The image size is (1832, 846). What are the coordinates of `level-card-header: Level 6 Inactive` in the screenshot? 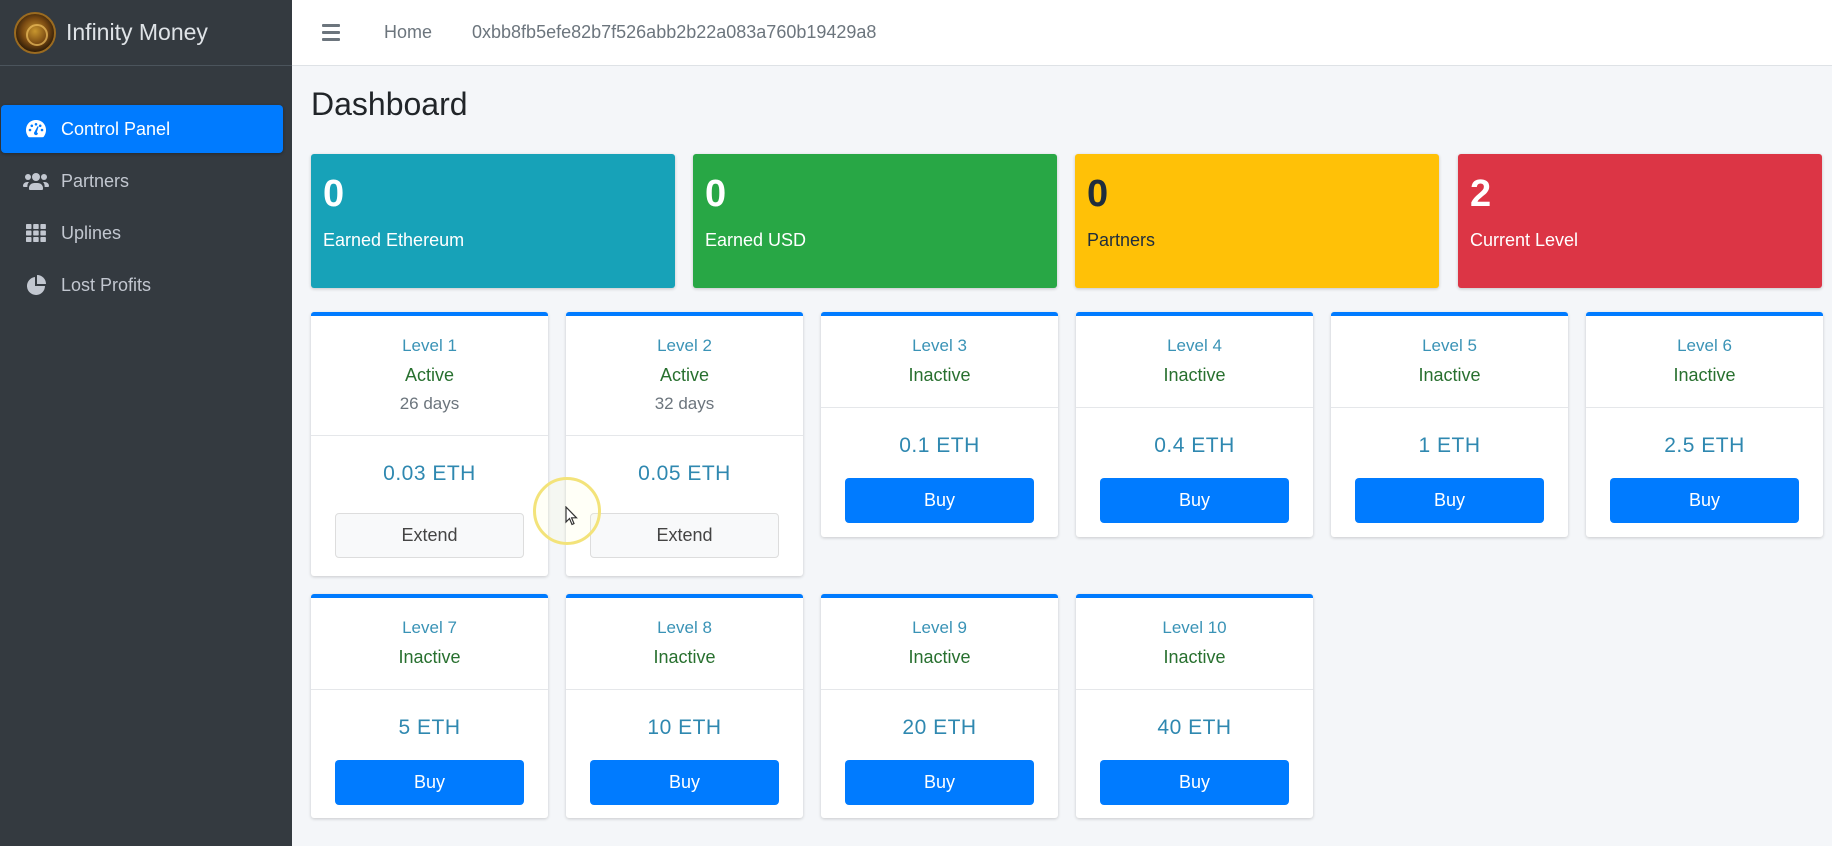 It's located at (1704, 362).